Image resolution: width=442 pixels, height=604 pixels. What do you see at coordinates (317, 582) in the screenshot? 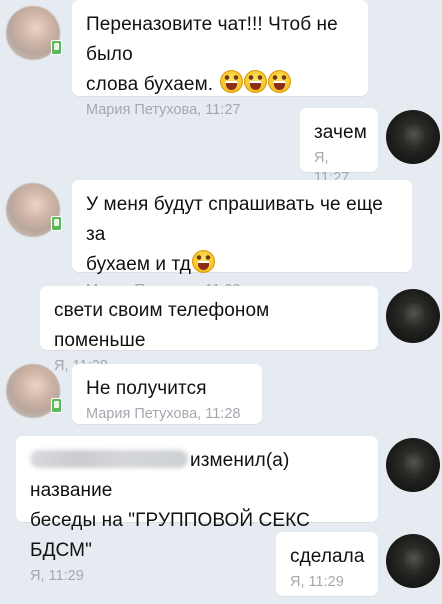
I see `message-meta: Я, 11:29` at bounding box center [317, 582].